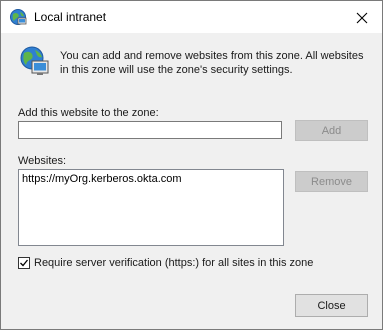 The image size is (383, 330). What do you see at coordinates (331, 305) in the screenshot?
I see `close-button: Close` at bounding box center [331, 305].